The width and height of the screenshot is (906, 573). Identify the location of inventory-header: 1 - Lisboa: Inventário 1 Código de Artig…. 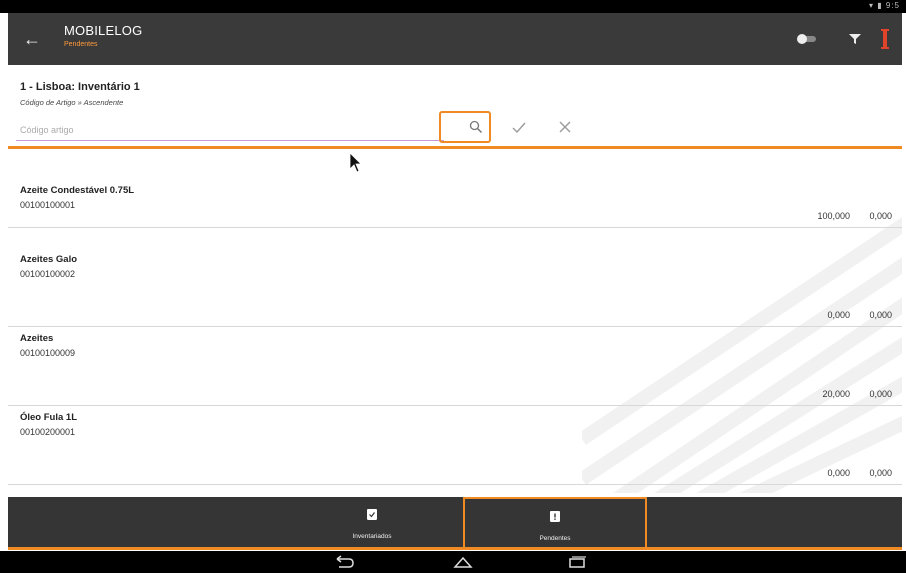
(455, 107).